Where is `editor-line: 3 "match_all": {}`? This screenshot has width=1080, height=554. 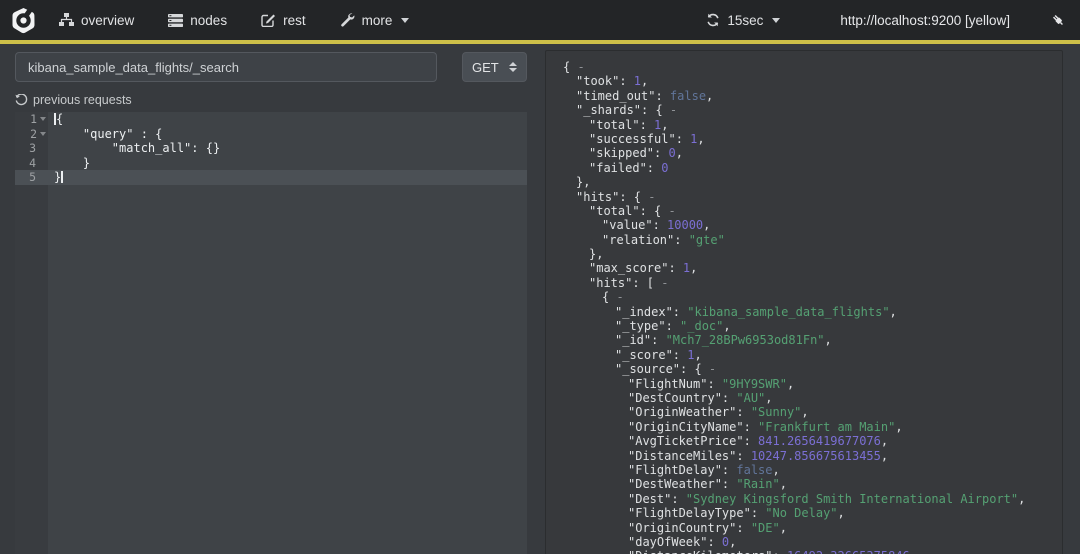 editor-line: 3 "match_all": {} is located at coordinates (271, 148).